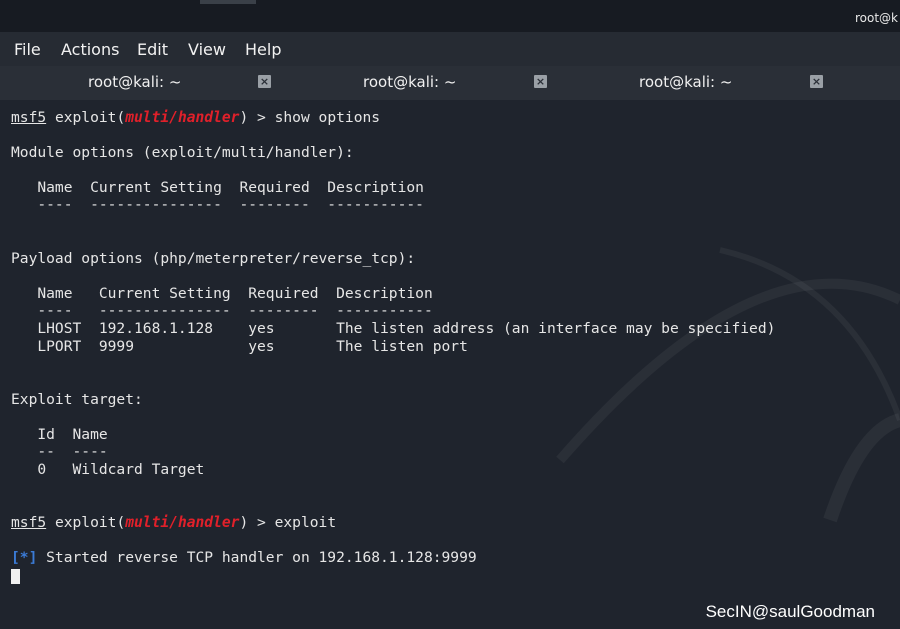  I want to click on desktop-taskbar-tab, so click(228, 2).